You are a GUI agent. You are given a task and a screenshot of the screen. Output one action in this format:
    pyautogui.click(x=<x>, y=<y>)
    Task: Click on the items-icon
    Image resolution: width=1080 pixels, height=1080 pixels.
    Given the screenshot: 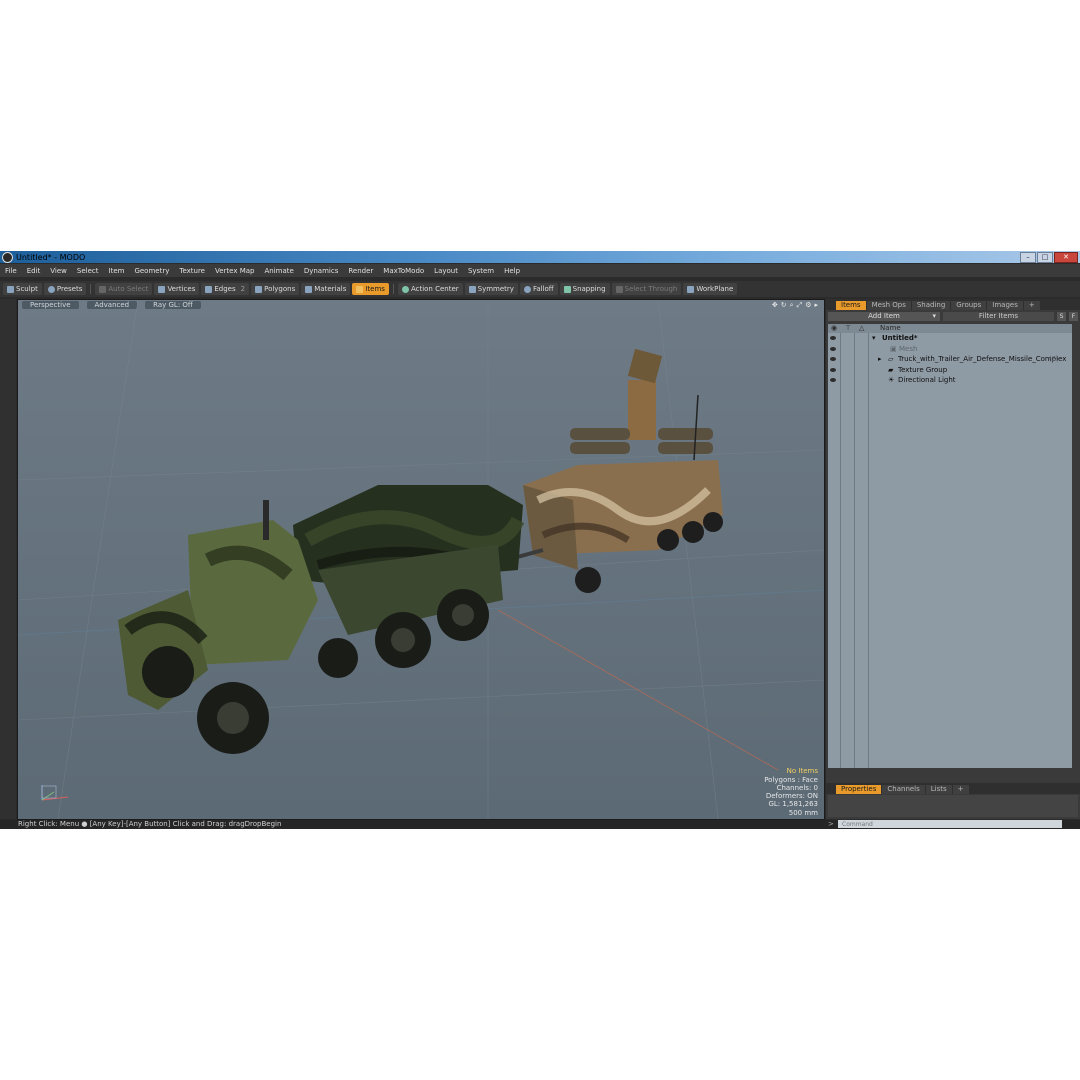 What is the action you would take?
    pyautogui.click(x=360, y=289)
    